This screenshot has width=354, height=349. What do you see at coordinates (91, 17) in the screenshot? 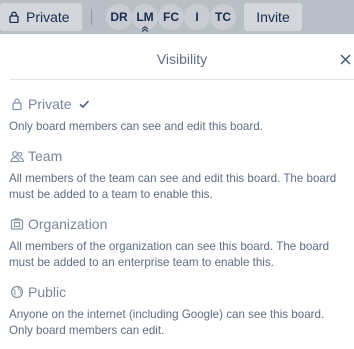
I see `header-divider` at bounding box center [91, 17].